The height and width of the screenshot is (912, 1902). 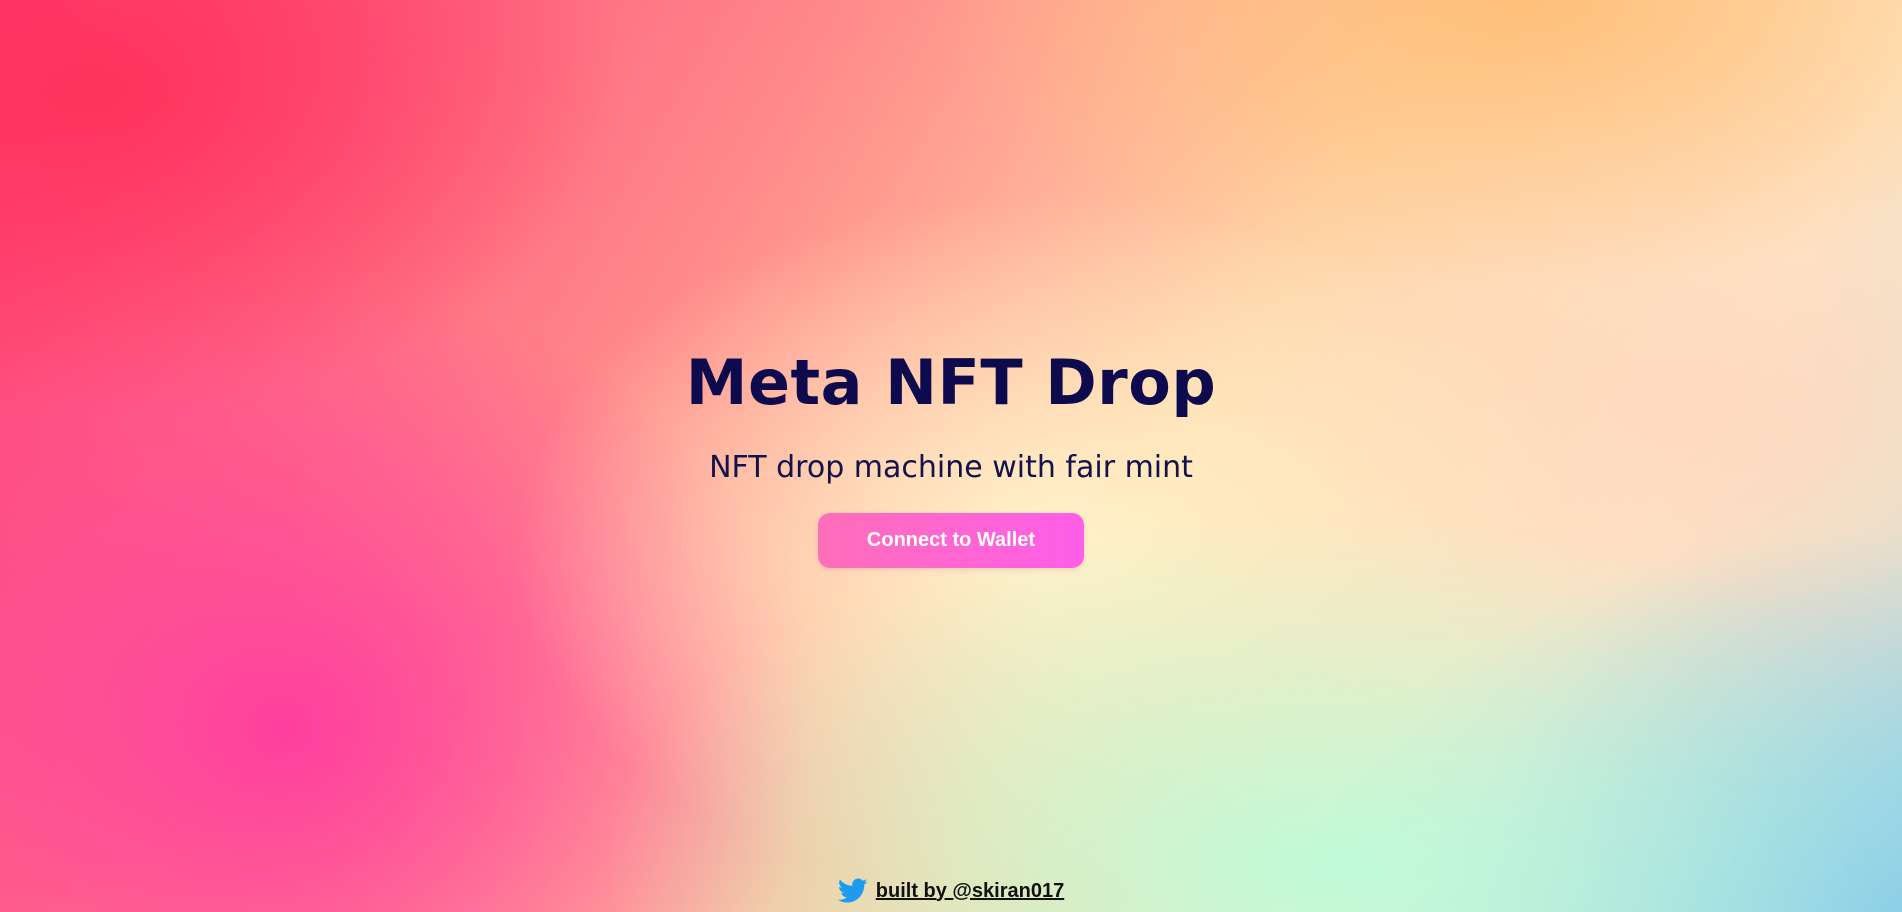 What do you see at coordinates (951, 467) in the screenshot?
I see `page-subtitle: NFT drop machine with fair mint` at bounding box center [951, 467].